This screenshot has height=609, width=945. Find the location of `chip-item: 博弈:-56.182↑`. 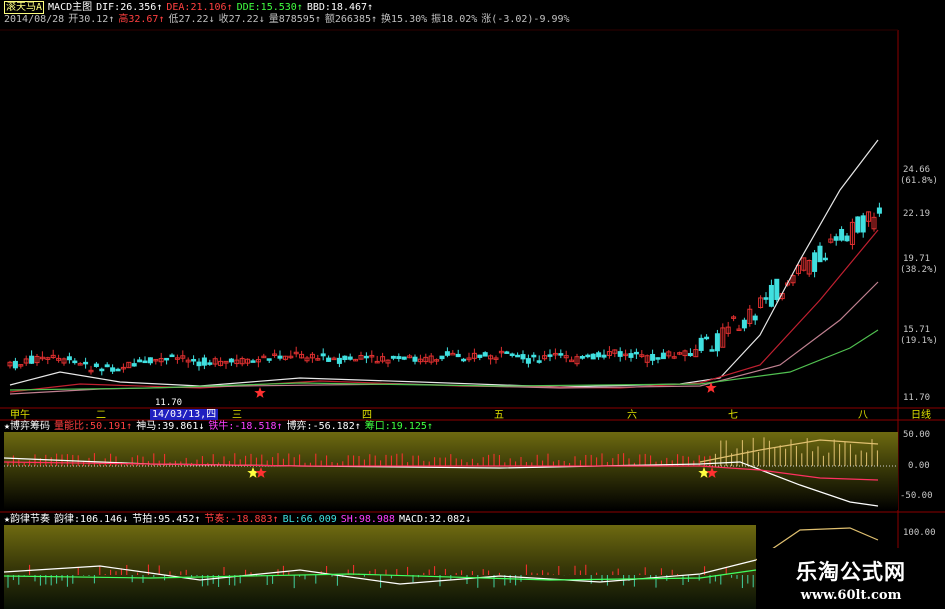

chip-item: 博弈:-56.182↑ is located at coordinates (323, 426).